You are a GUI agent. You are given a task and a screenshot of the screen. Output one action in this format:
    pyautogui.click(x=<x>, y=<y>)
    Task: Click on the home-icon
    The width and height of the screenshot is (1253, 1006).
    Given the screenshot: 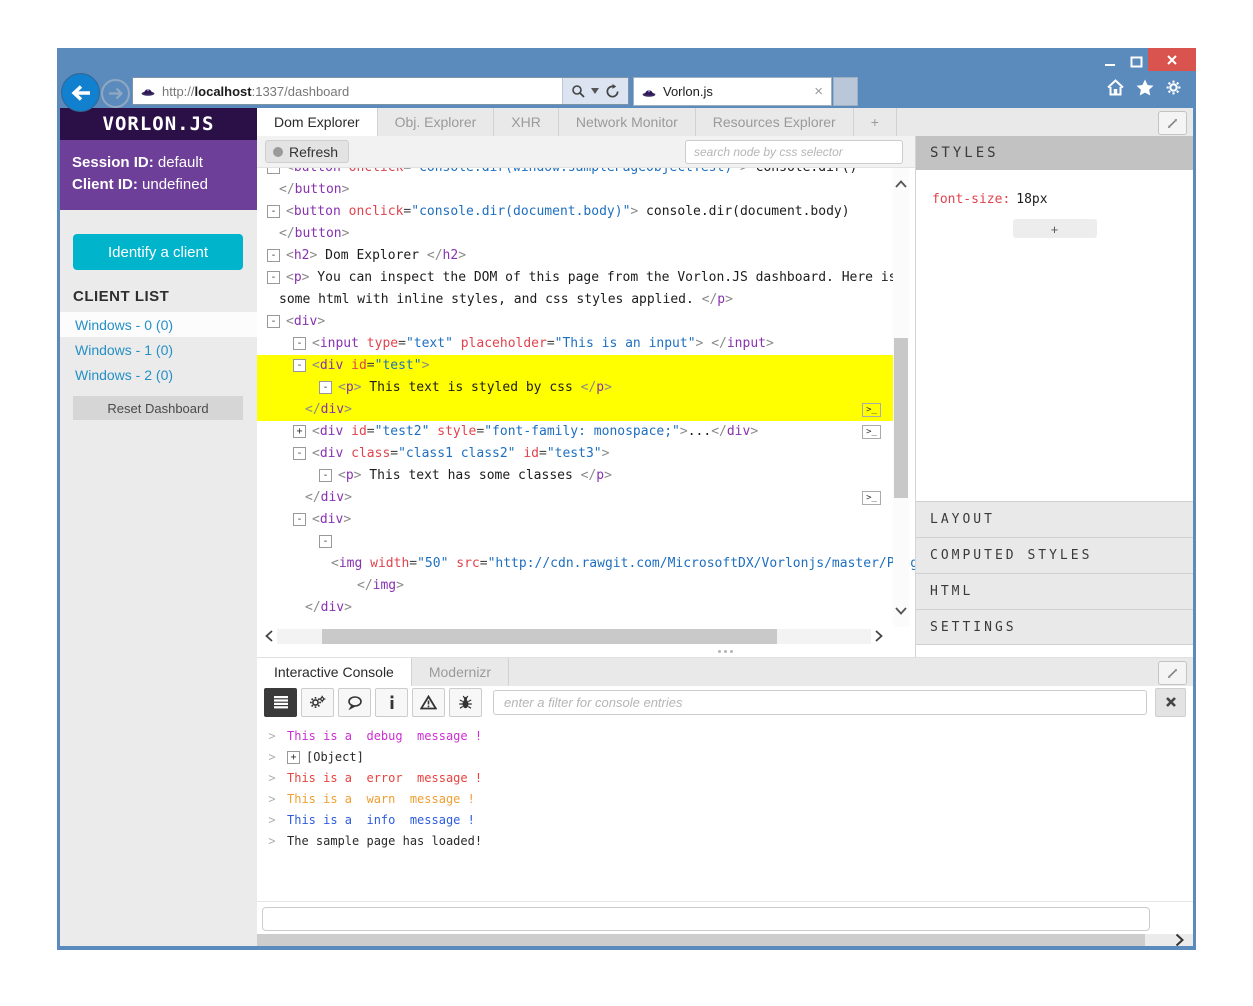 What is the action you would take?
    pyautogui.click(x=1115, y=87)
    